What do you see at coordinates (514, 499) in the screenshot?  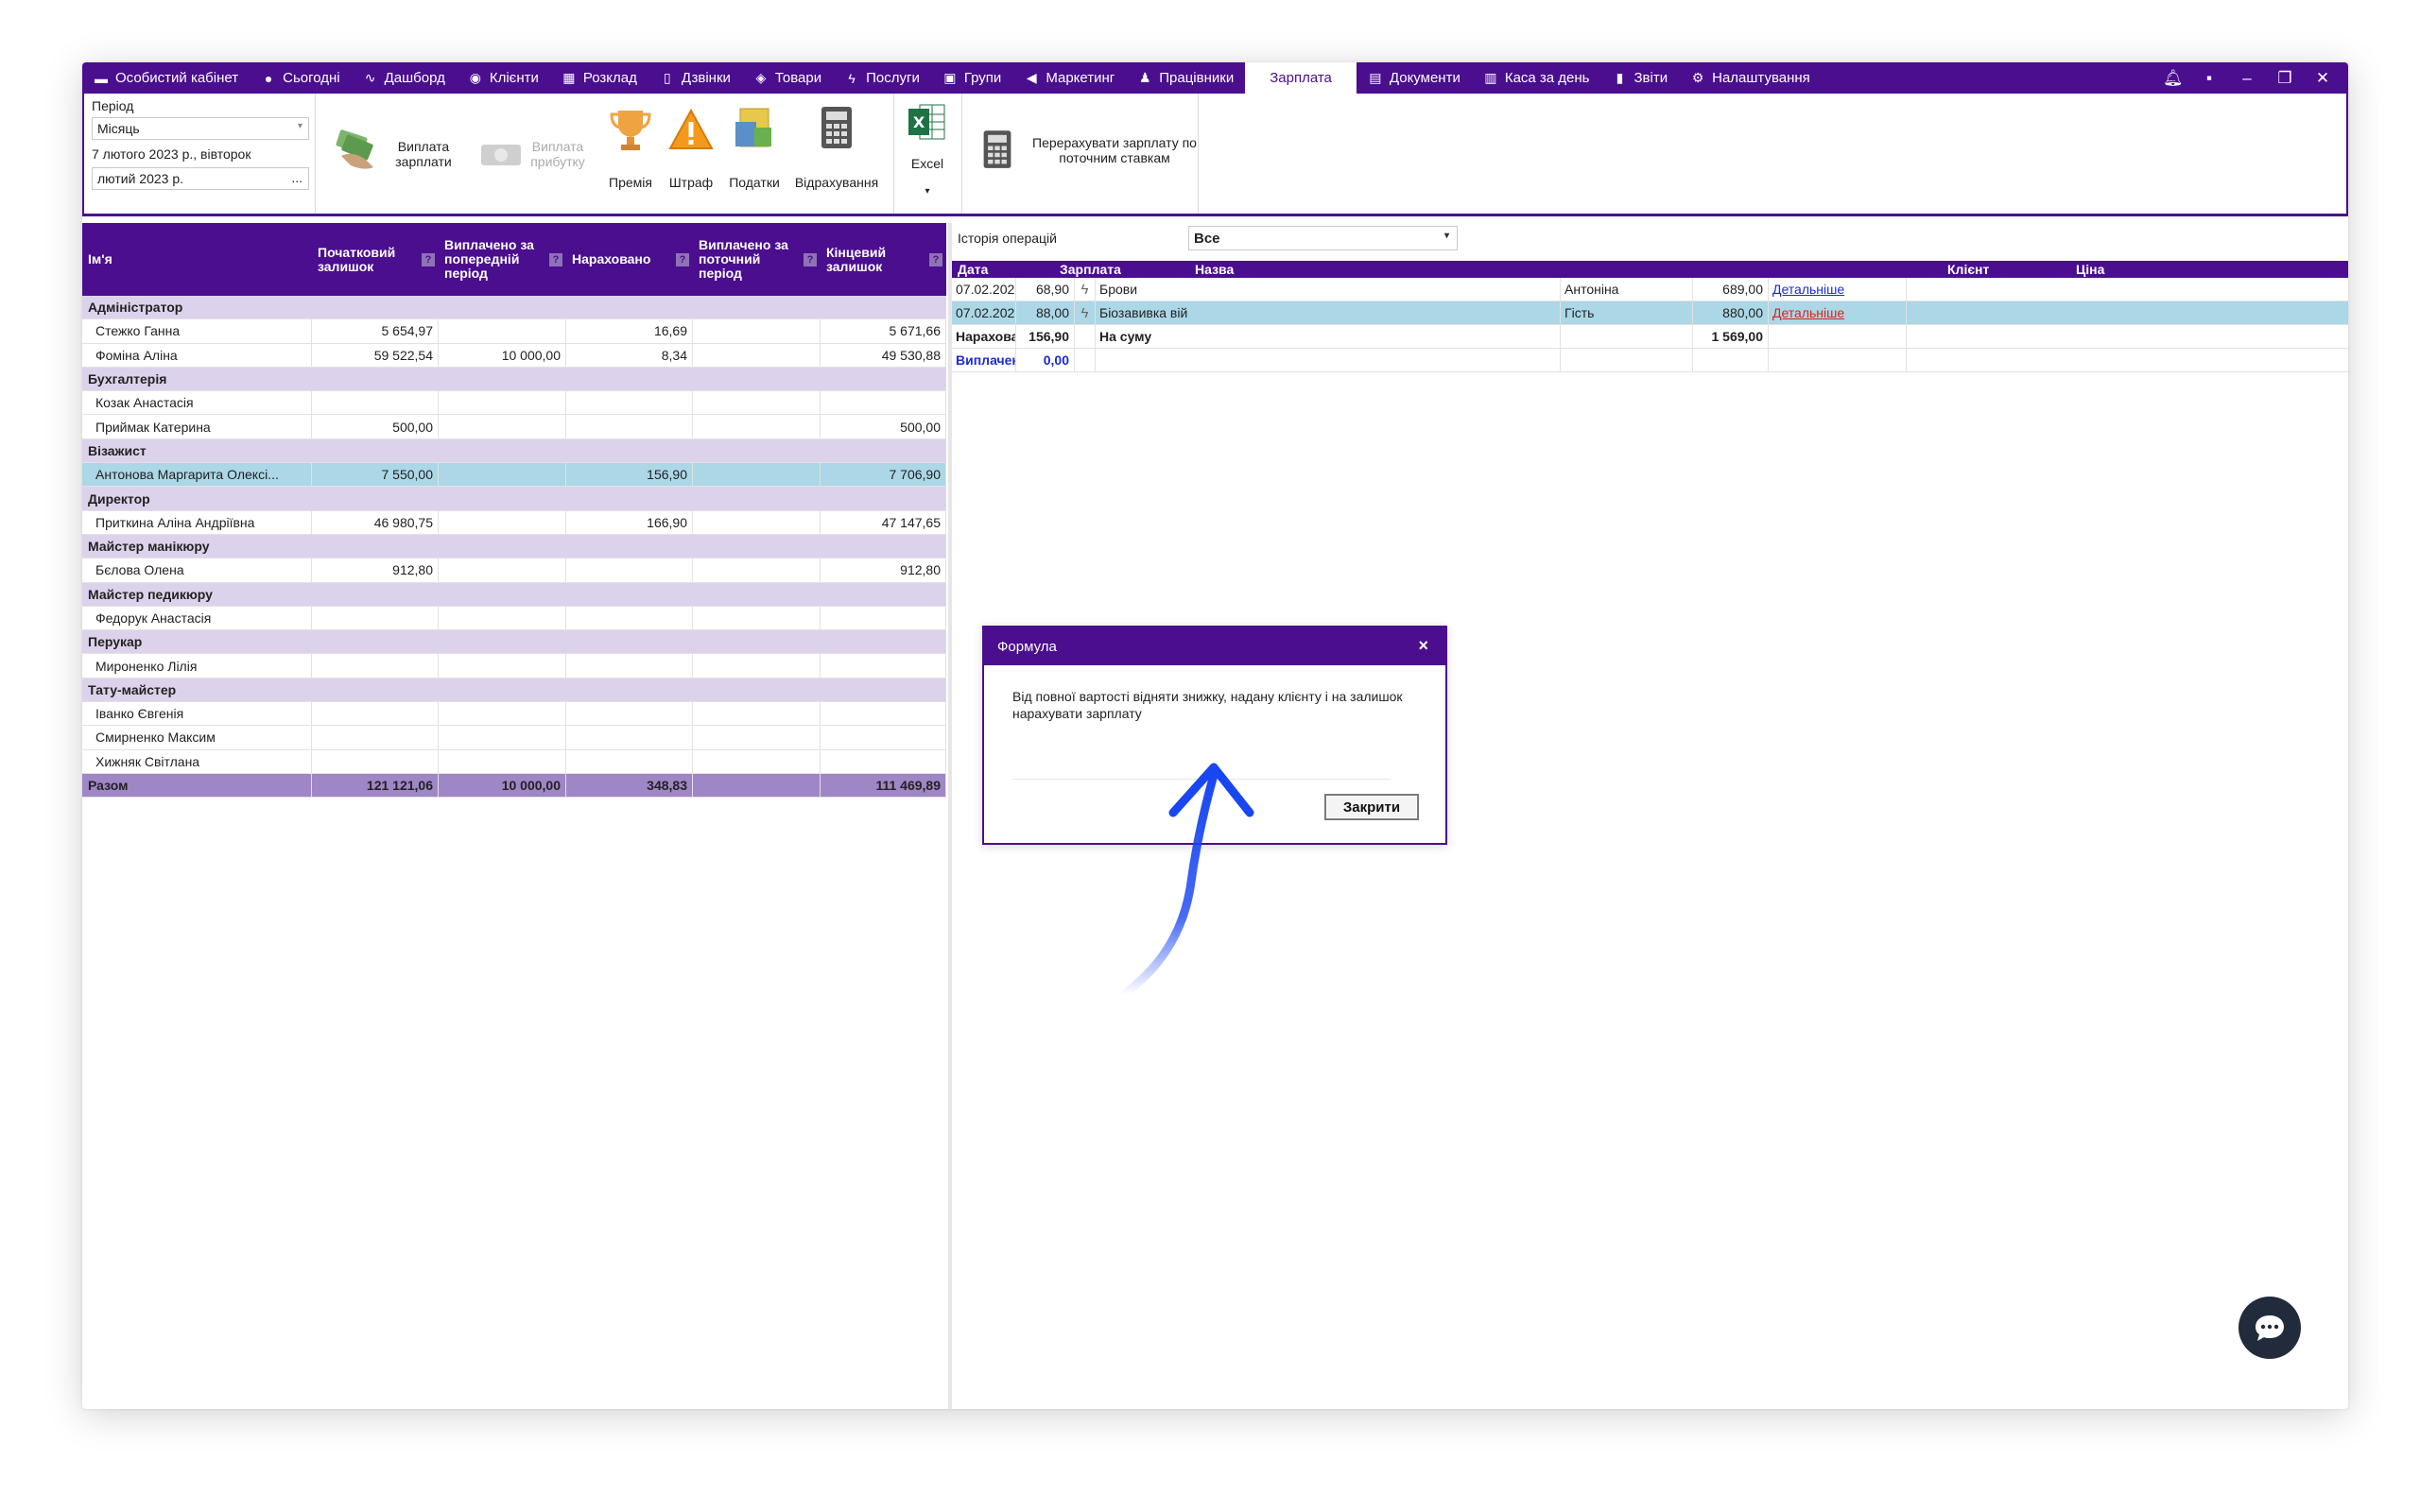 I see `group-row: Директор` at bounding box center [514, 499].